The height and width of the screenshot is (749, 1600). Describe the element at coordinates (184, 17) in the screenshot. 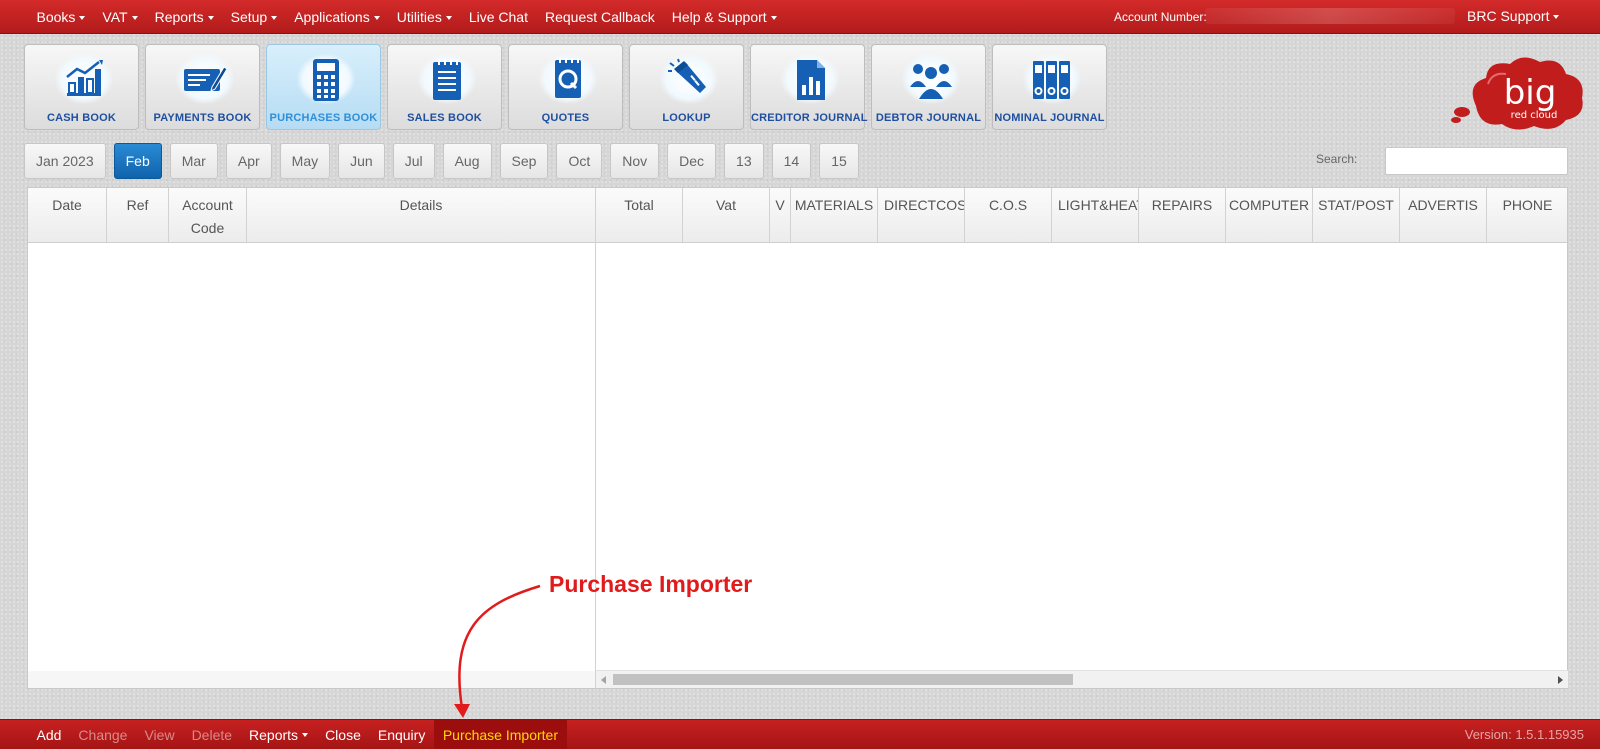

I see `menu-reports: Reports` at that location.